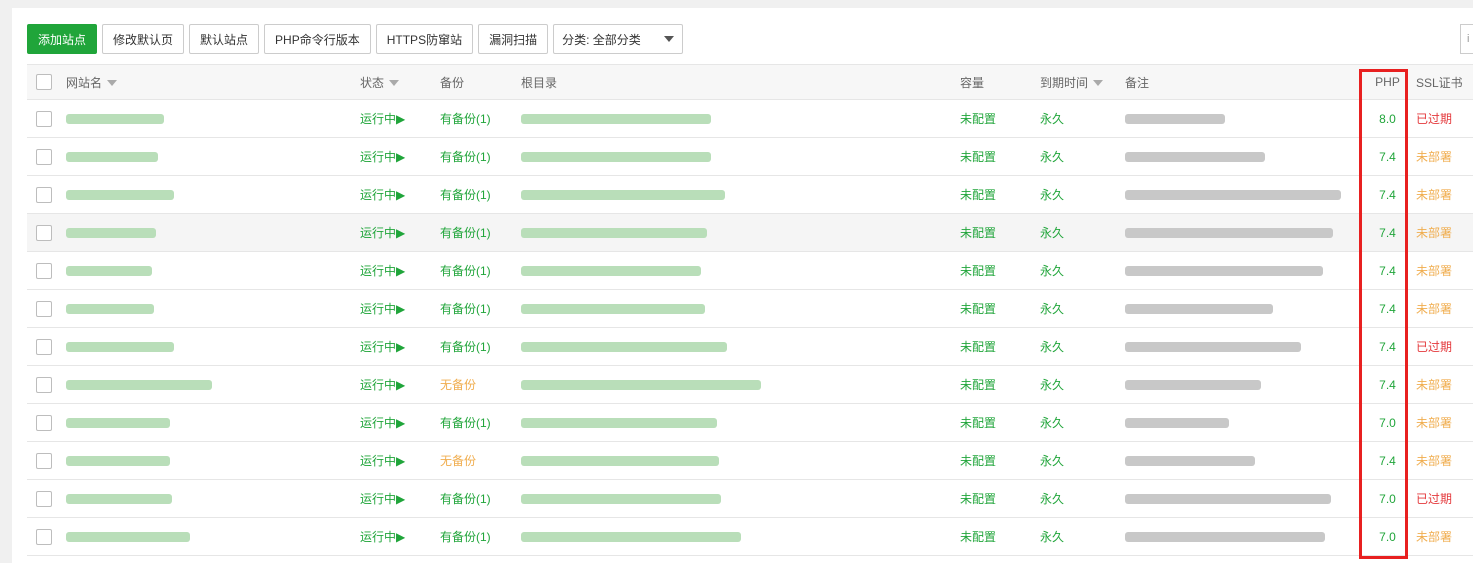 The image size is (1473, 563). Describe the element at coordinates (750, 536) in the screenshot. I see `table-row: 运行中▶ 有备份(1) 未配置 永久 7.0 未部署` at that location.